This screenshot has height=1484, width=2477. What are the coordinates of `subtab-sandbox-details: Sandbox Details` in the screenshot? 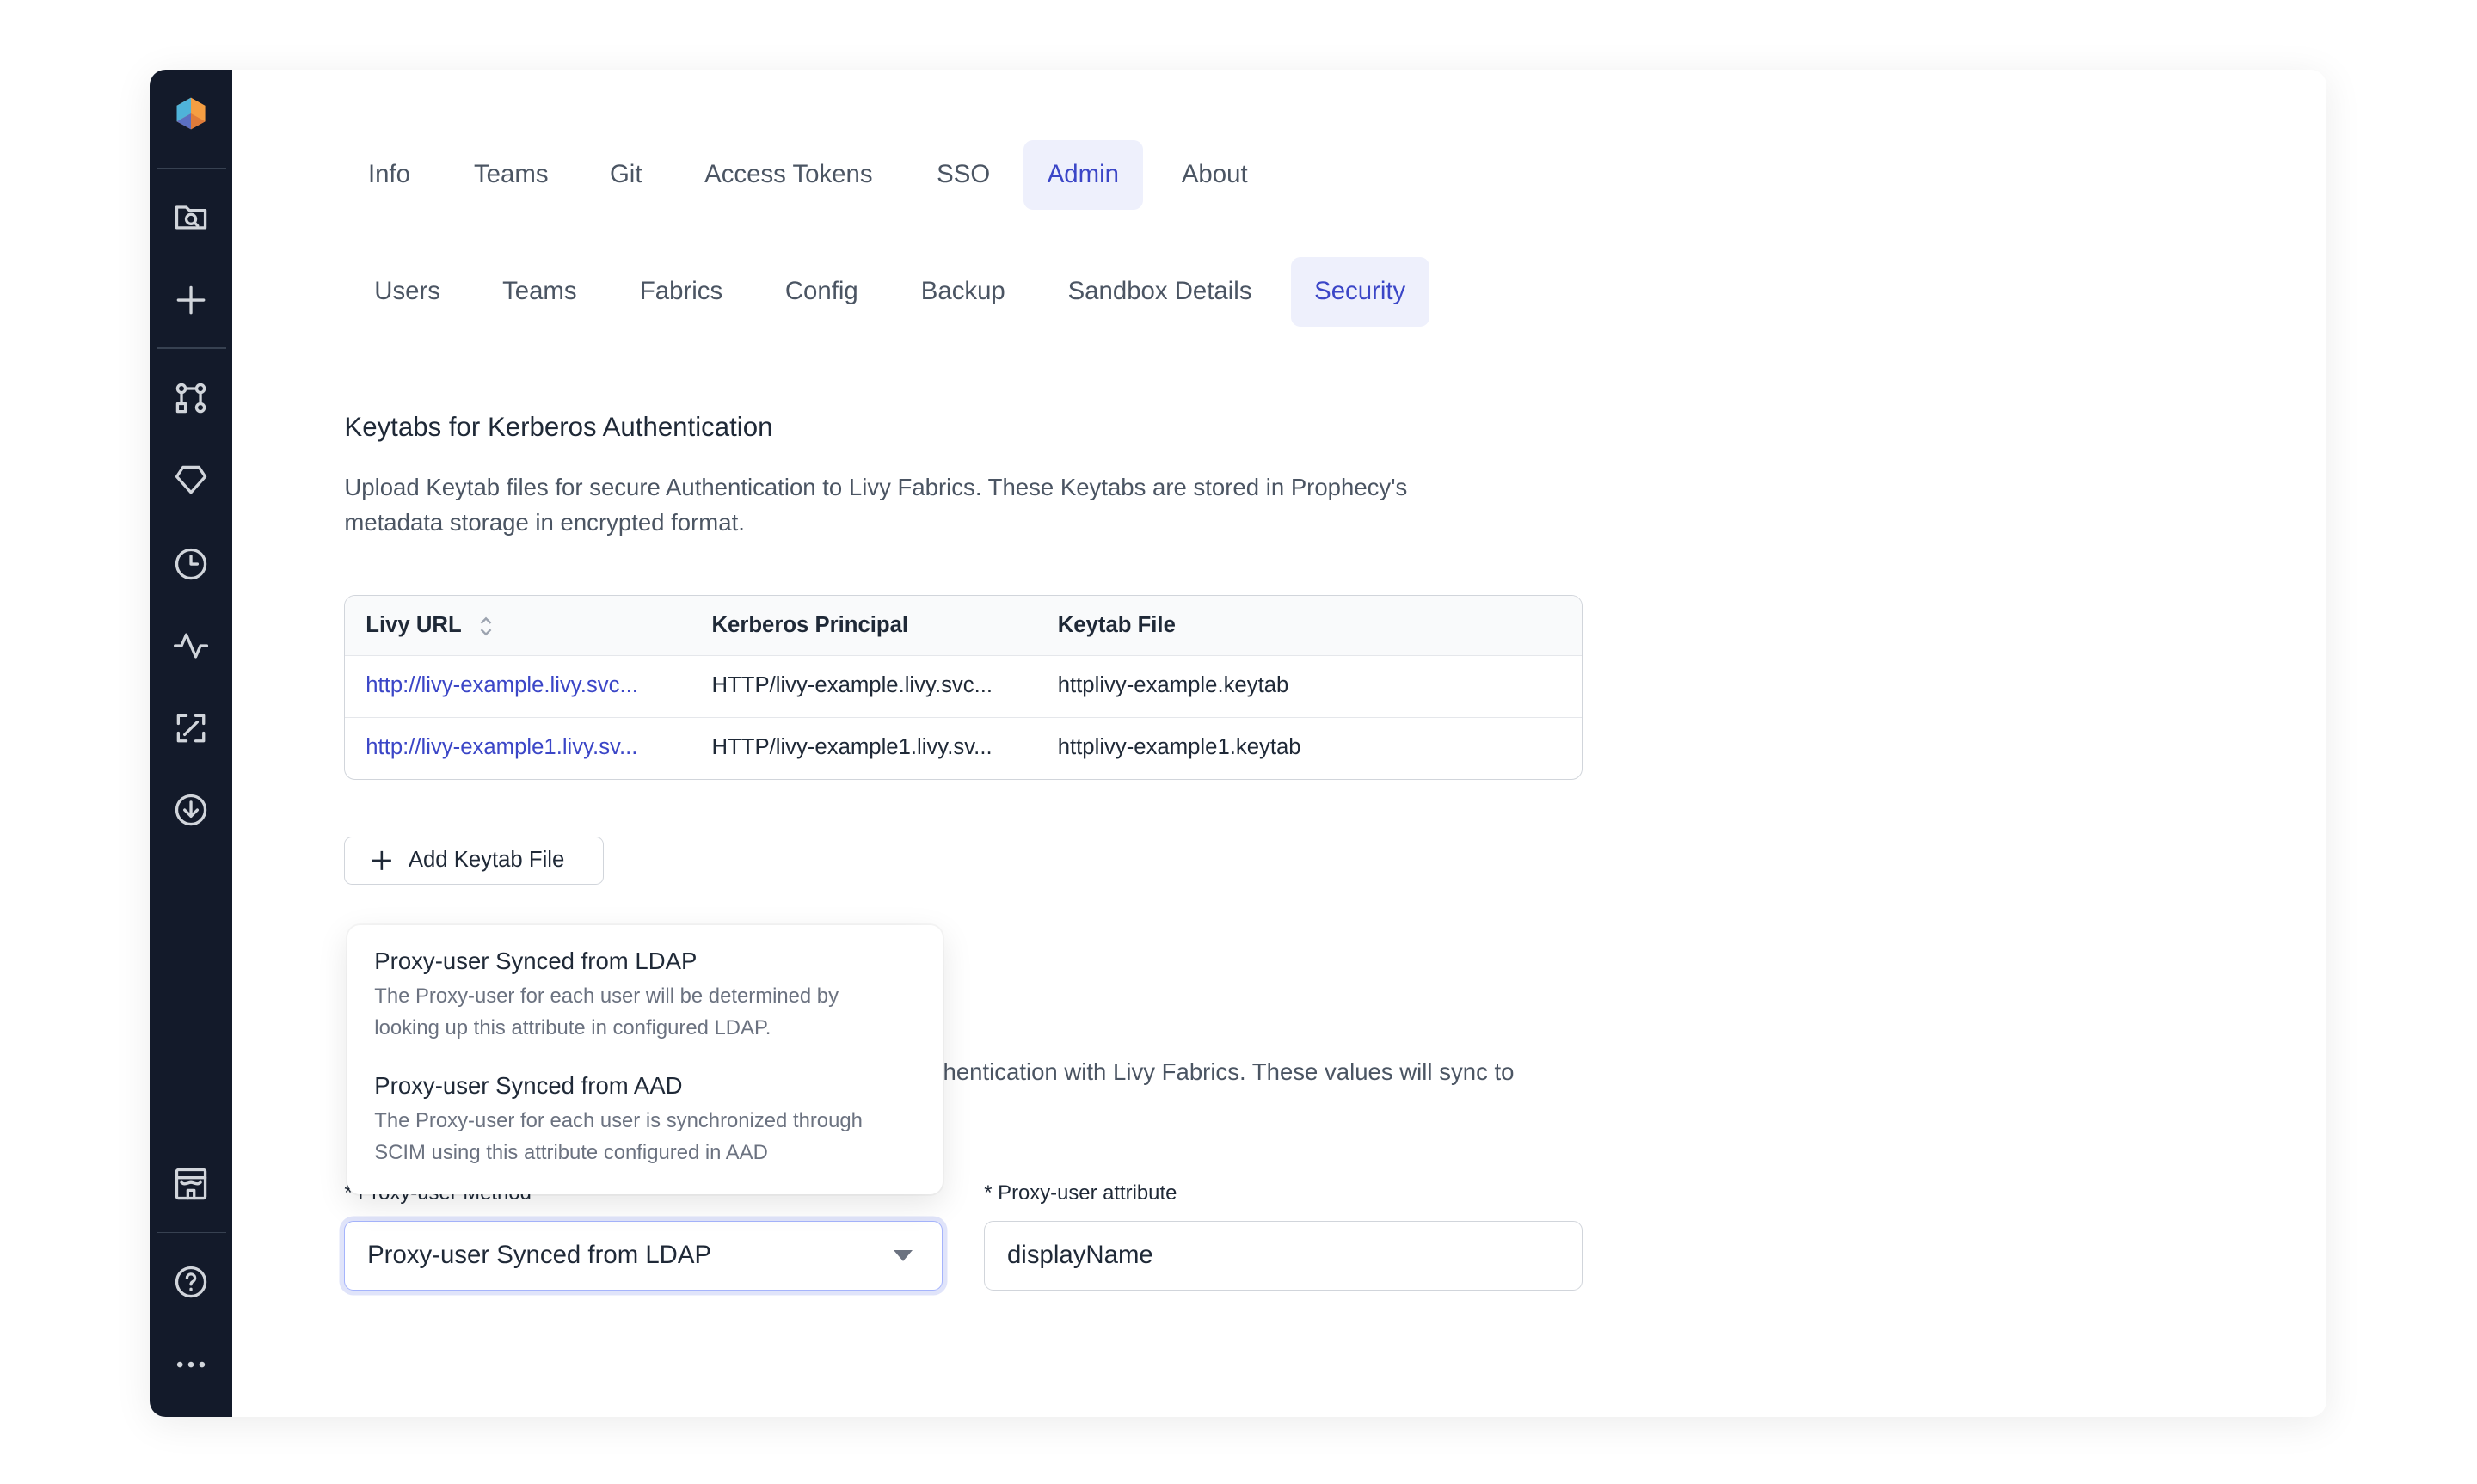 It's located at (1160, 292).